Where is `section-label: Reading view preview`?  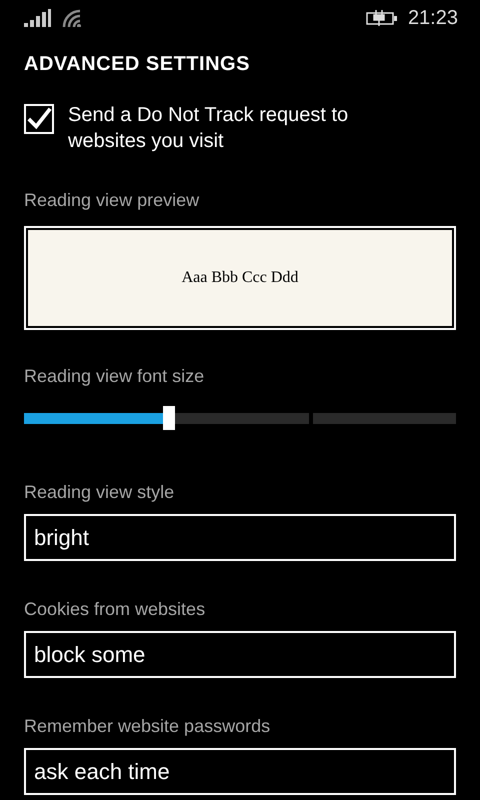
section-label: Reading view preview is located at coordinates (112, 200).